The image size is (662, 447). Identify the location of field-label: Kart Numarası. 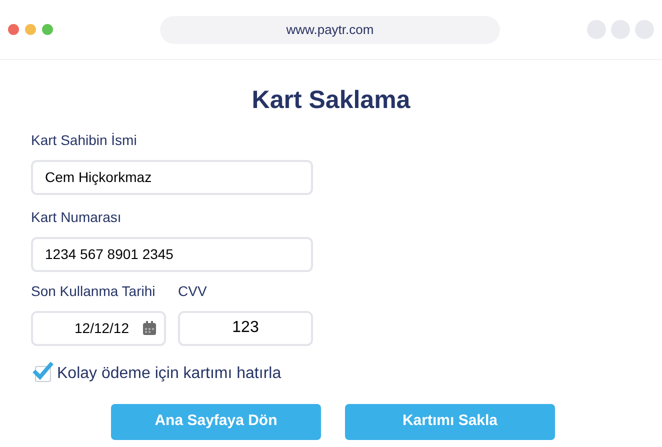
(76, 217).